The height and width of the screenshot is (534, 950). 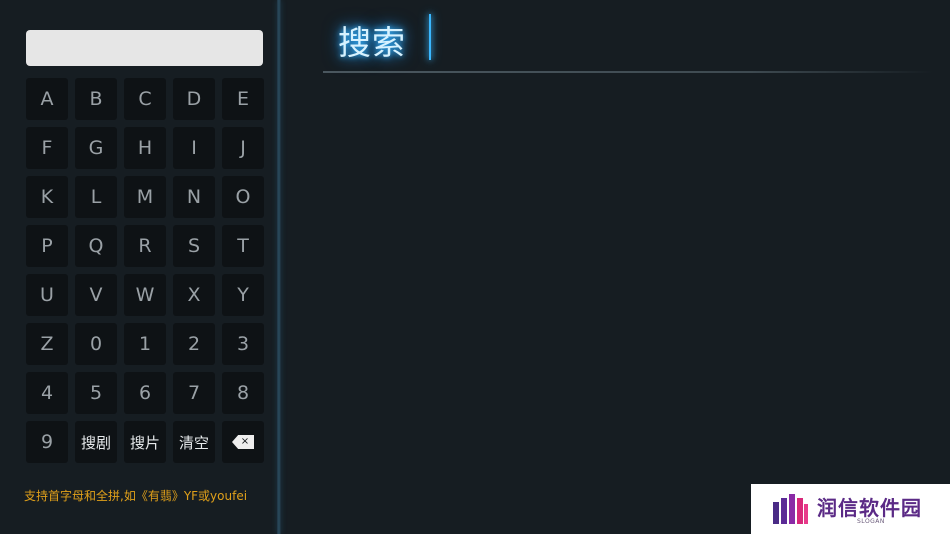 I want to click on panel-divider, so click(x=279, y=267).